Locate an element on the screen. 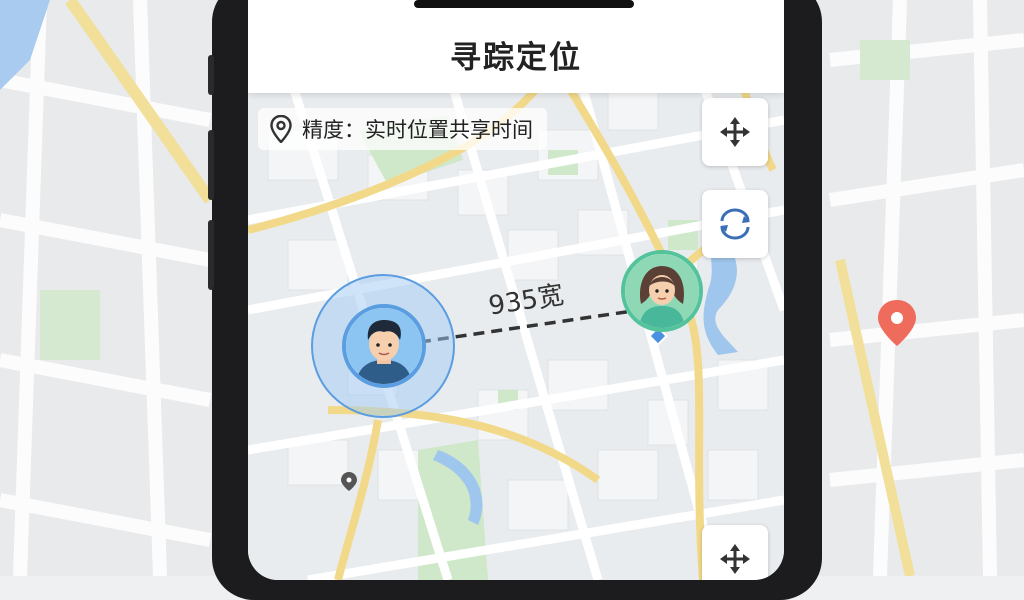 The height and width of the screenshot is (600, 1024). accuracy-label: 精度：实时位置共享时间 is located at coordinates (417, 130).